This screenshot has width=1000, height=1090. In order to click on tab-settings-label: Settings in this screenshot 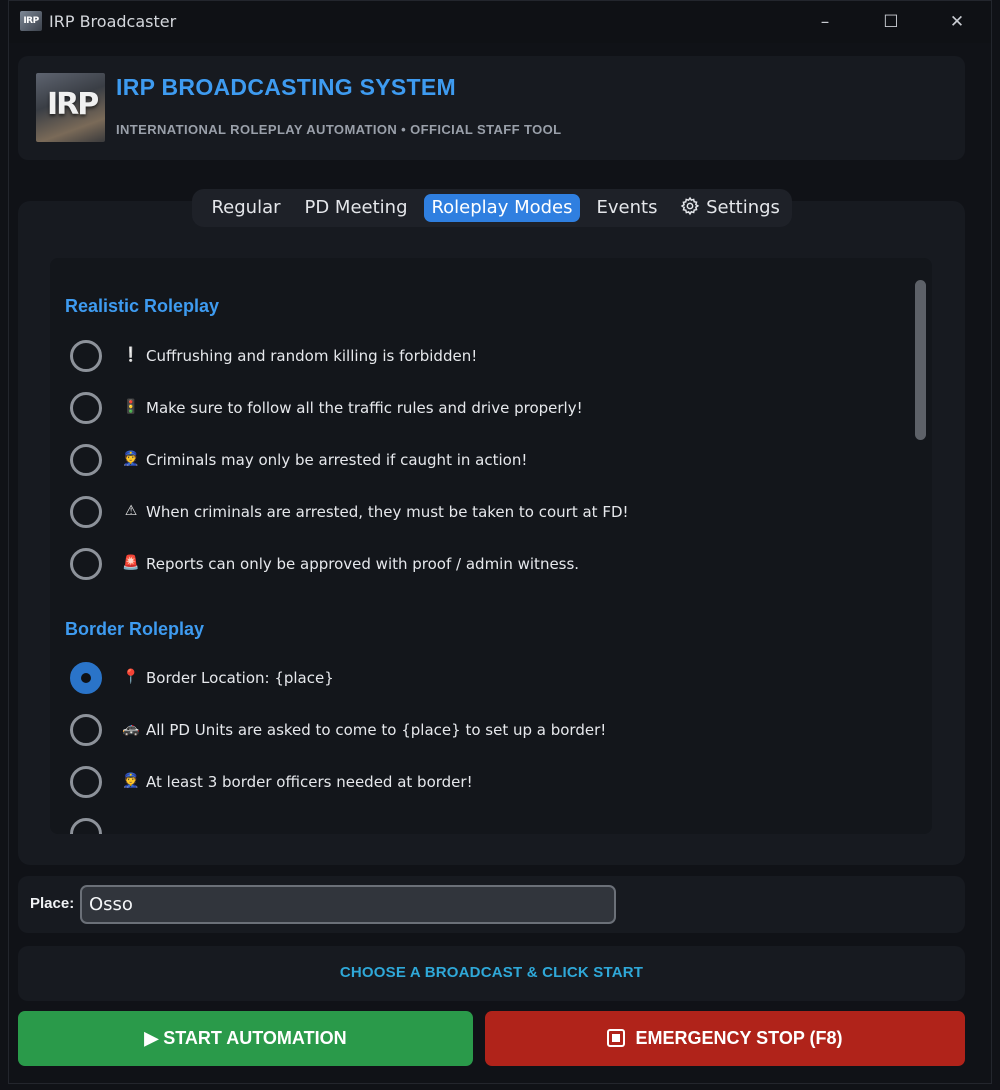, I will do `click(743, 207)`.